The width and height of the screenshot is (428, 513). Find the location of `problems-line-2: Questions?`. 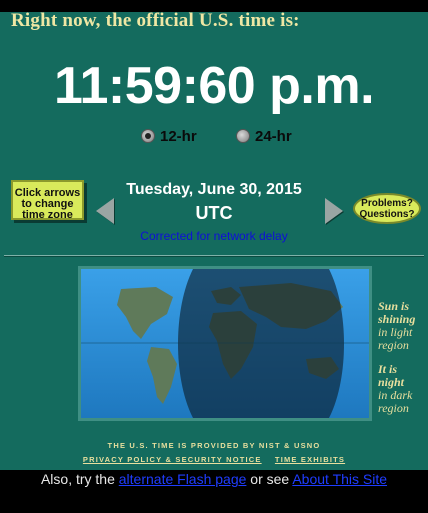

problems-line-2: Questions? is located at coordinates (387, 214).